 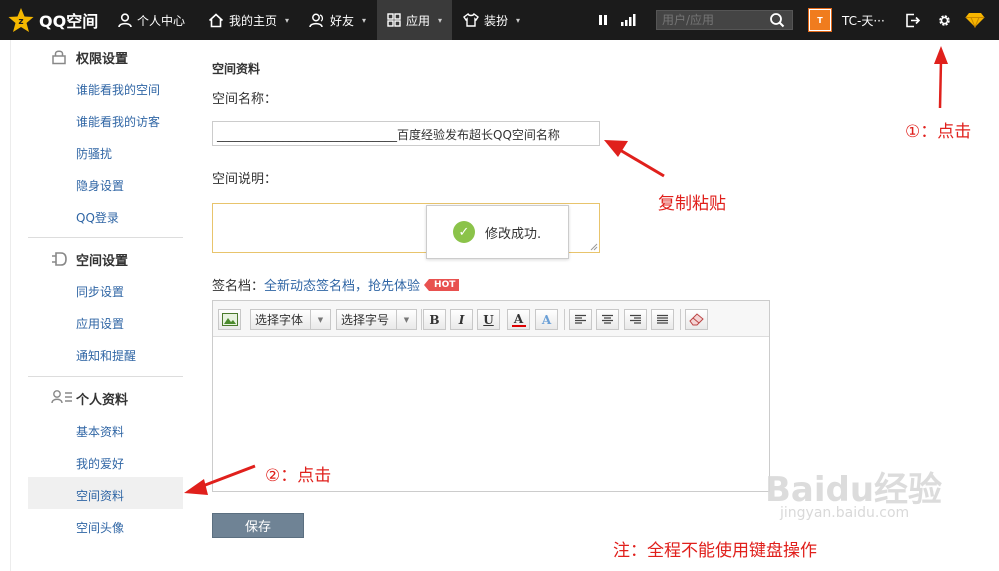 I want to click on vip-diamond-button, so click(x=975, y=20).